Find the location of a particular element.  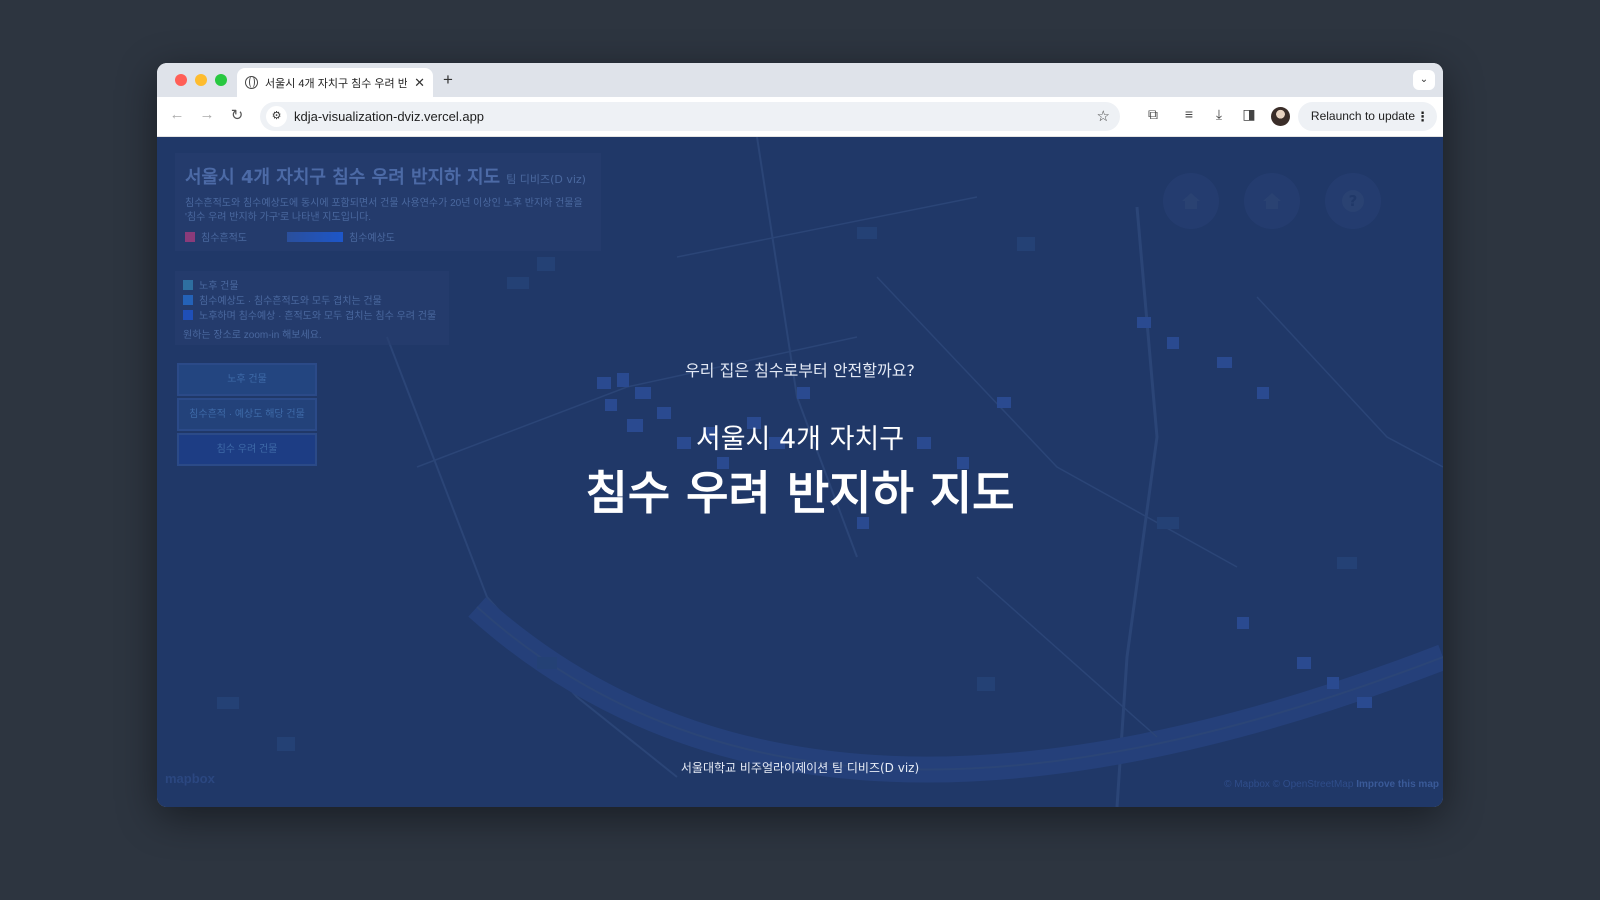

hero-question: 우리 집은 침수로부터 안전할까요? is located at coordinates (800, 370).